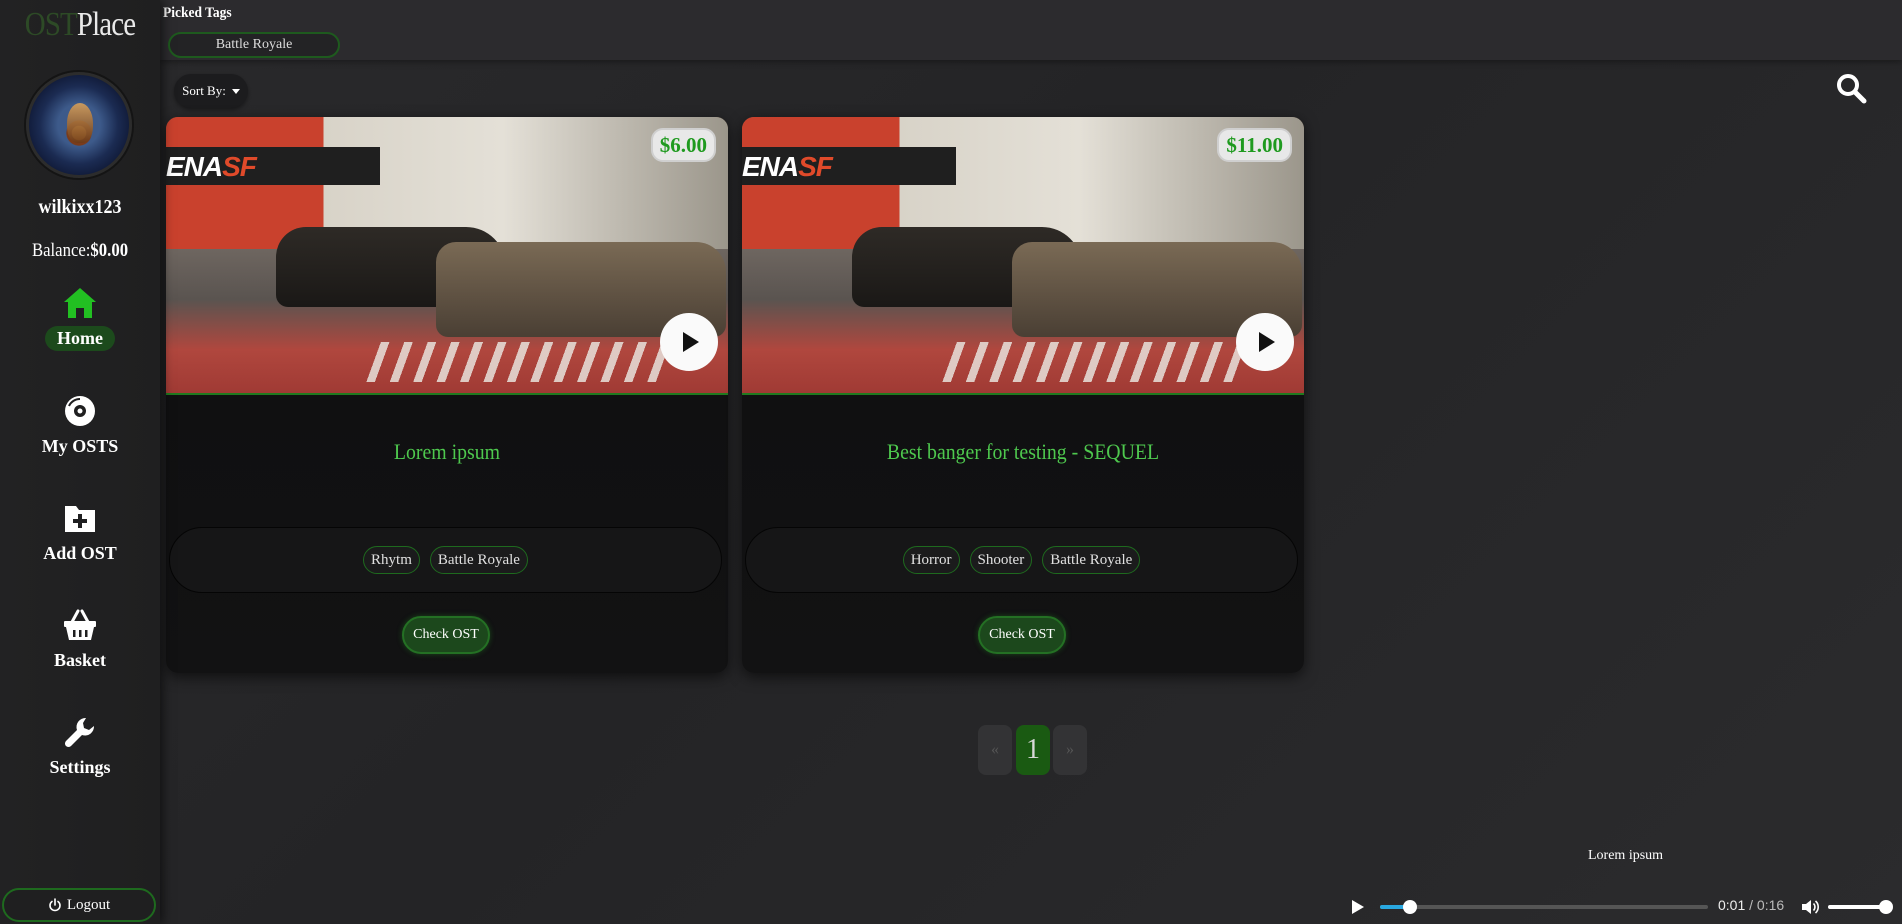 This screenshot has height=924, width=1902. Describe the element at coordinates (1810, 907) in the screenshot. I see `volume-icon` at that location.